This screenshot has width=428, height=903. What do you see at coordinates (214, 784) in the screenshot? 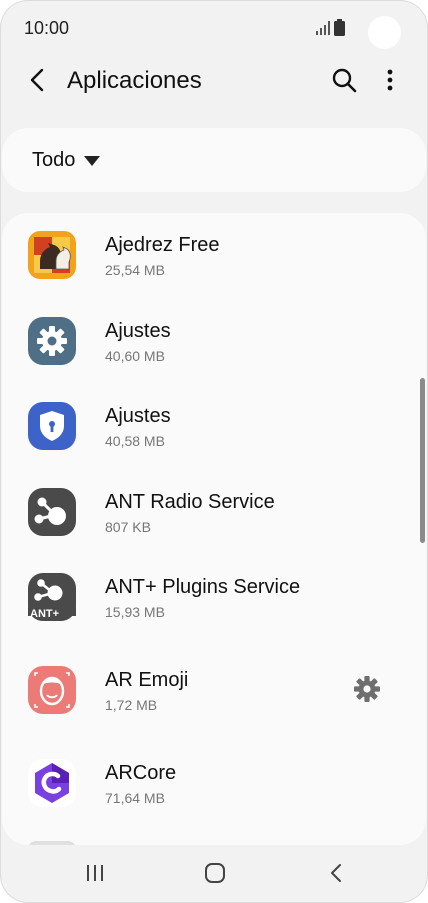
I see `list-item: ARCore 71,64 MB` at bounding box center [214, 784].